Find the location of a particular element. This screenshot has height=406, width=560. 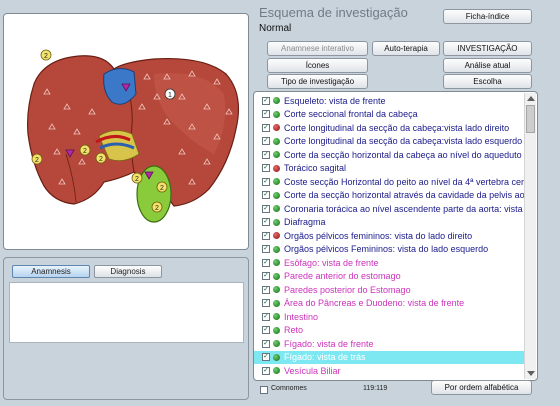

ordem-alfabetica-button: Por ordem alfabética is located at coordinates (481, 387).